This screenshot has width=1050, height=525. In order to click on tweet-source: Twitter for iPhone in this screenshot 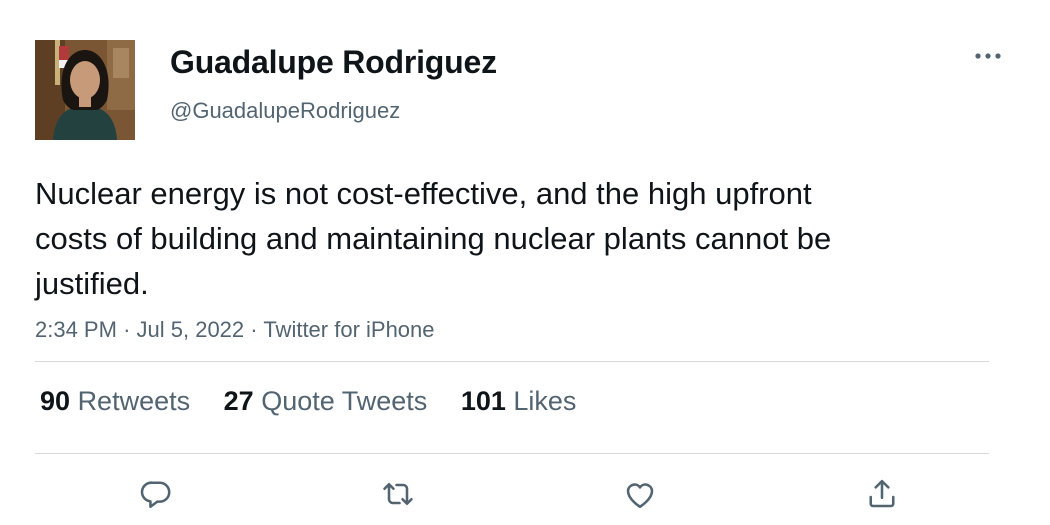, I will do `click(348, 329)`.